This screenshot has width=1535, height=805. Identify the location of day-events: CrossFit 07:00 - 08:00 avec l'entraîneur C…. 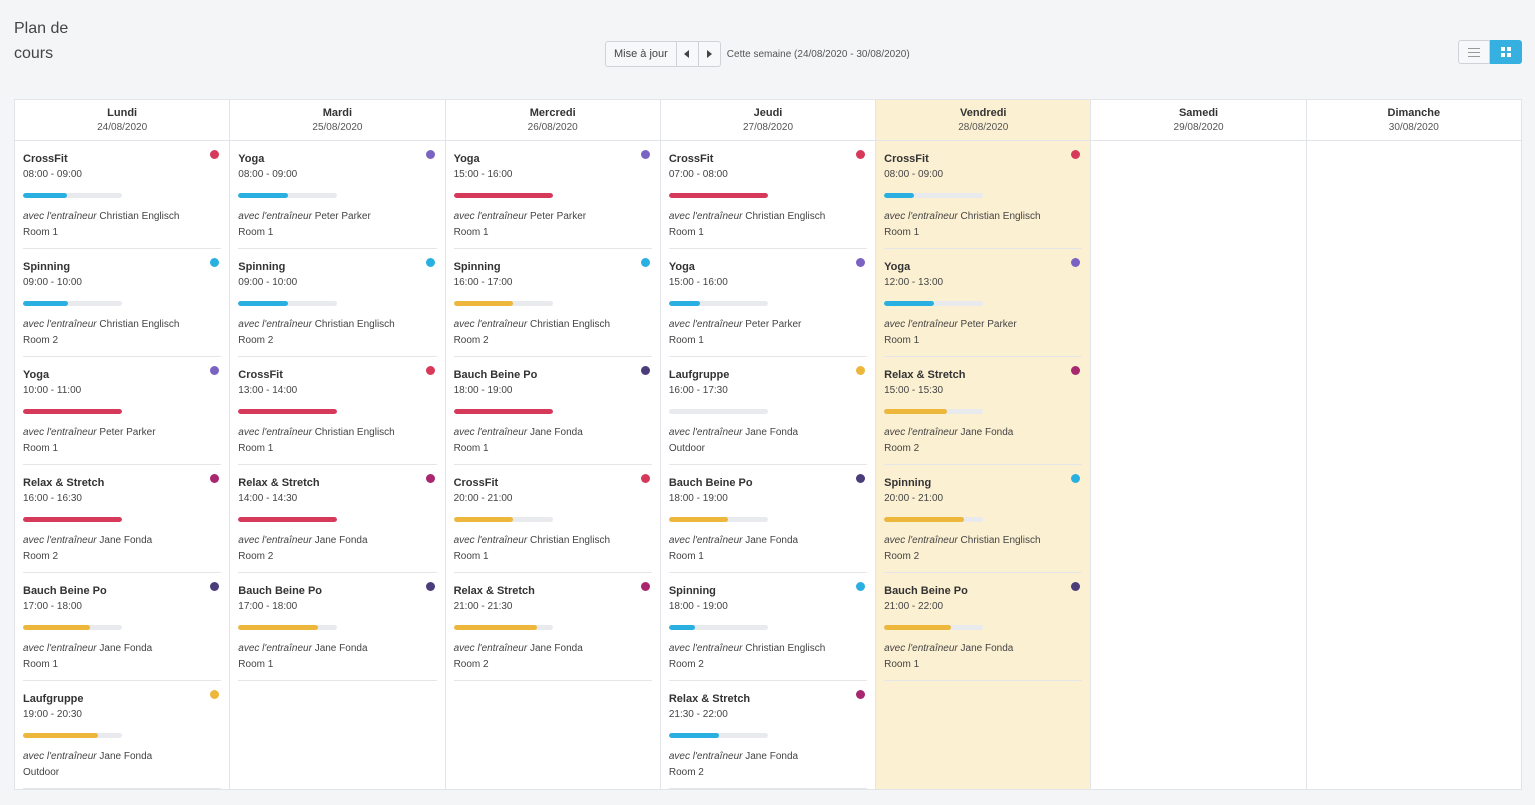
(768, 465).